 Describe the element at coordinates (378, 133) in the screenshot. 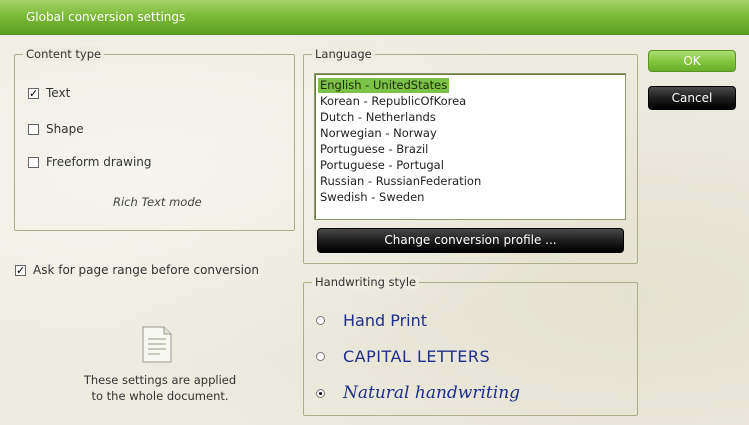

I see `language-item: Norwegian - Norway` at that location.